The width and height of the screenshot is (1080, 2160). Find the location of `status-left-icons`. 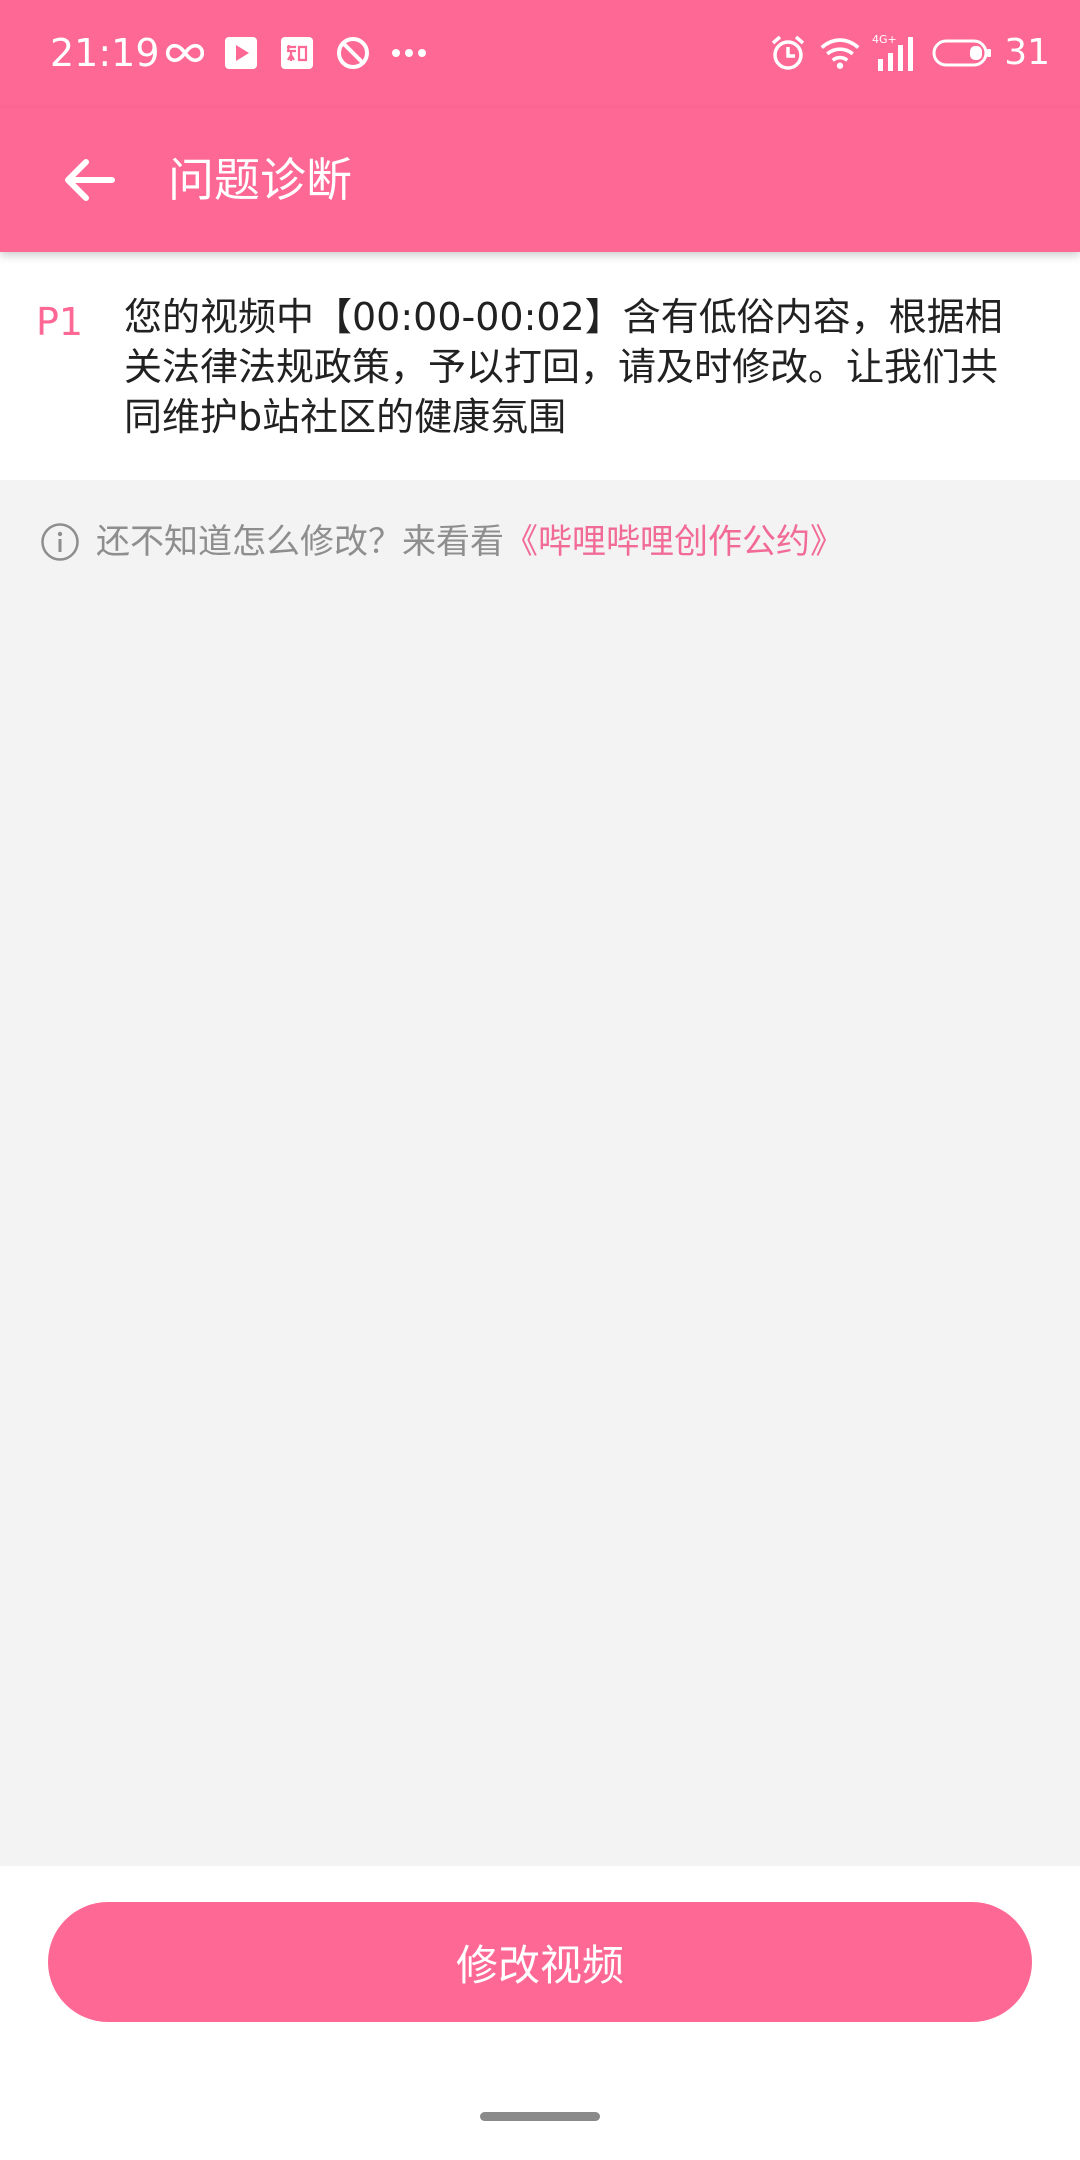

status-left-icons is located at coordinates (297, 53).